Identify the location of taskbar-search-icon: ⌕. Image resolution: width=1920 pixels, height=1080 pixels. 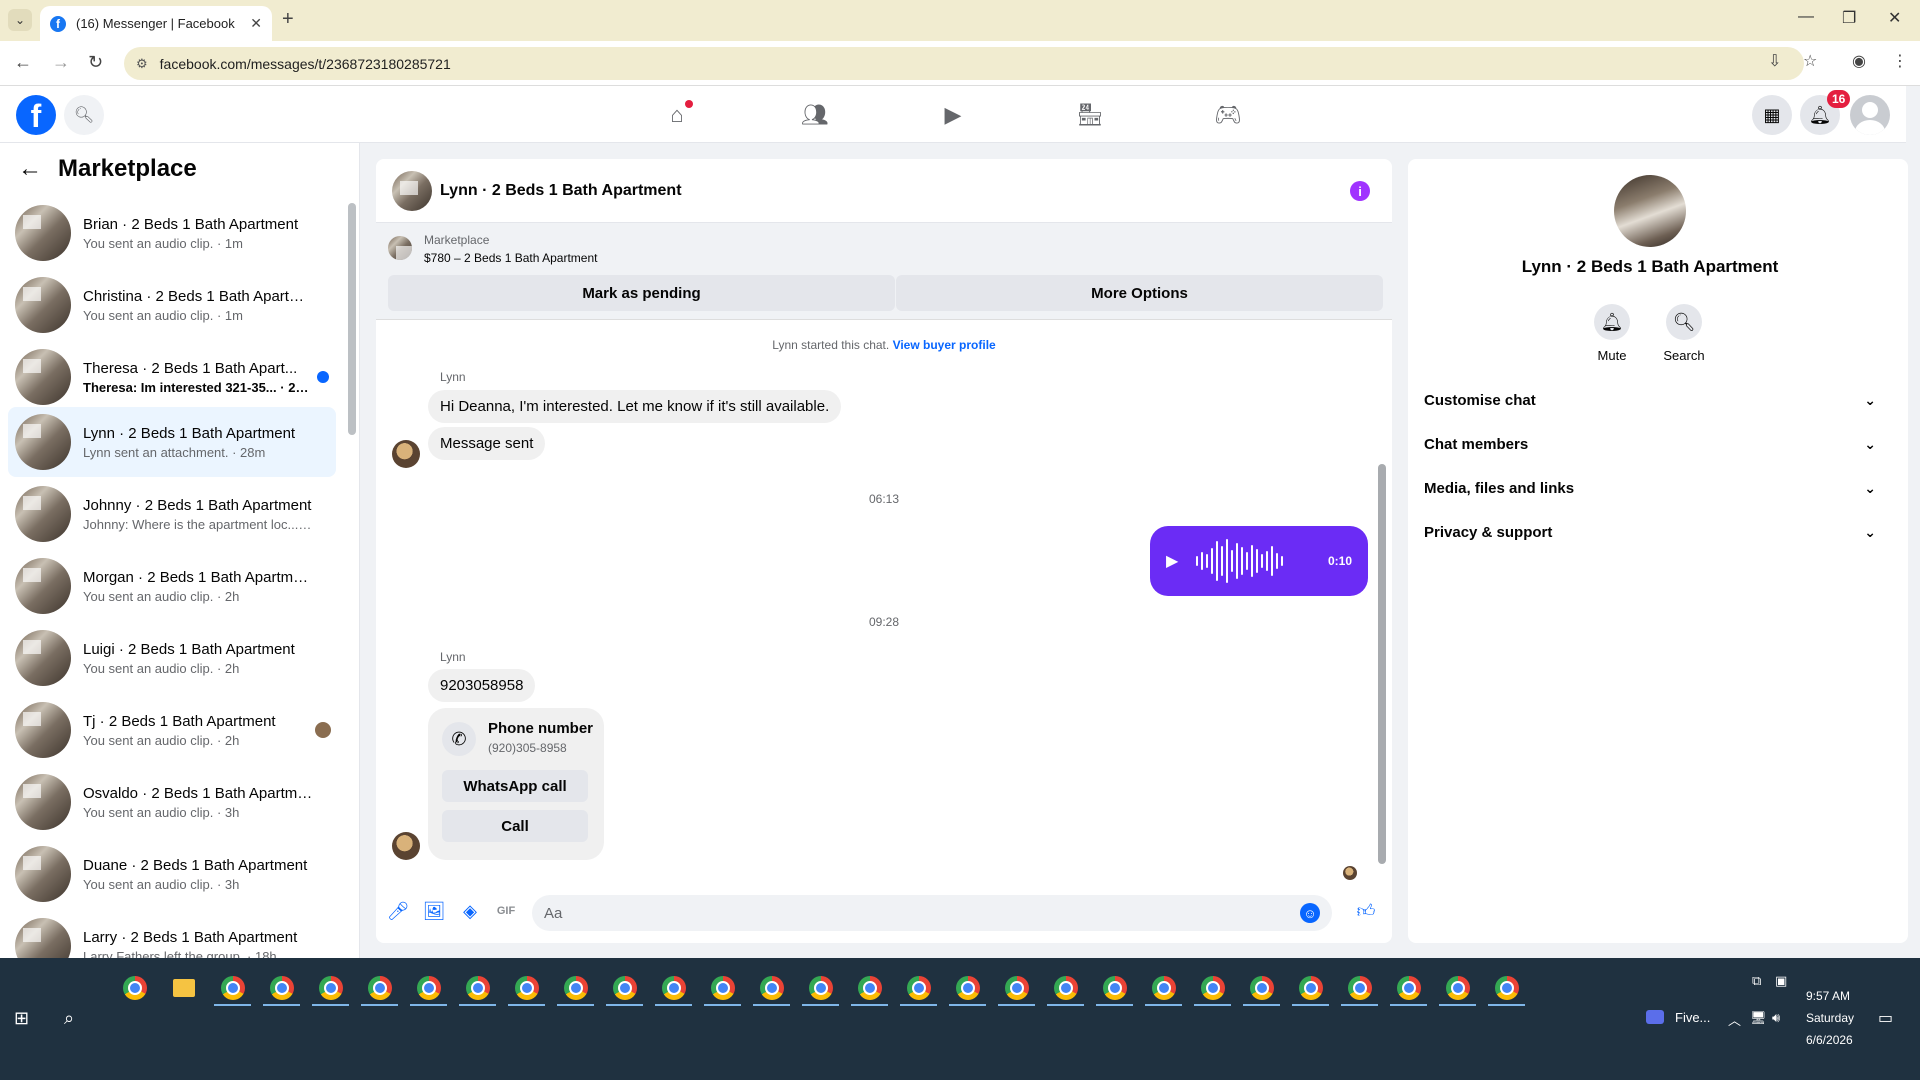
(69, 1018).